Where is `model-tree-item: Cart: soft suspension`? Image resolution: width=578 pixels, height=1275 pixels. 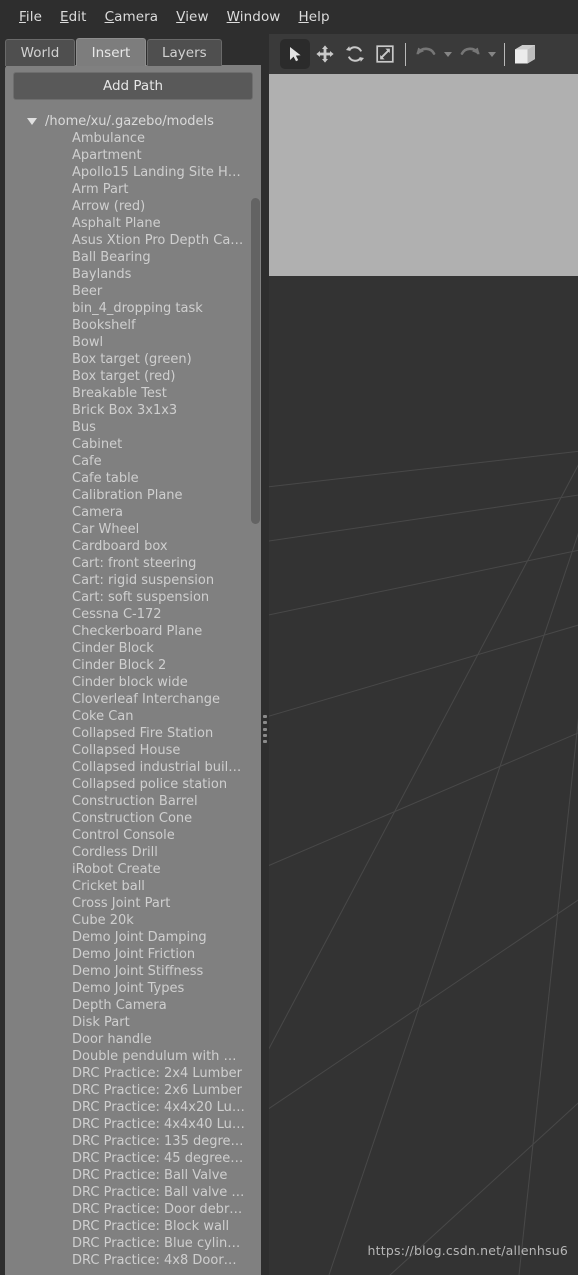 model-tree-item: Cart: soft suspension is located at coordinates (133, 597).